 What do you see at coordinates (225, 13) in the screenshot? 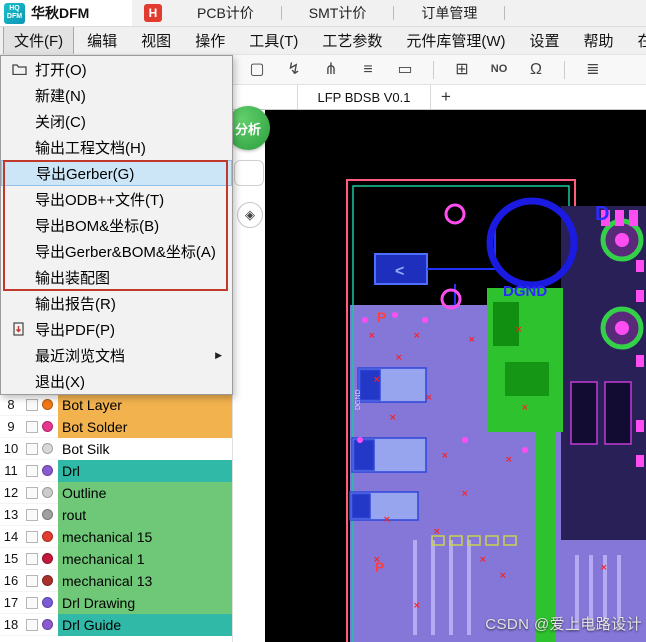
I see `tab-pcb-pricing: PCB计价` at bounding box center [225, 13].